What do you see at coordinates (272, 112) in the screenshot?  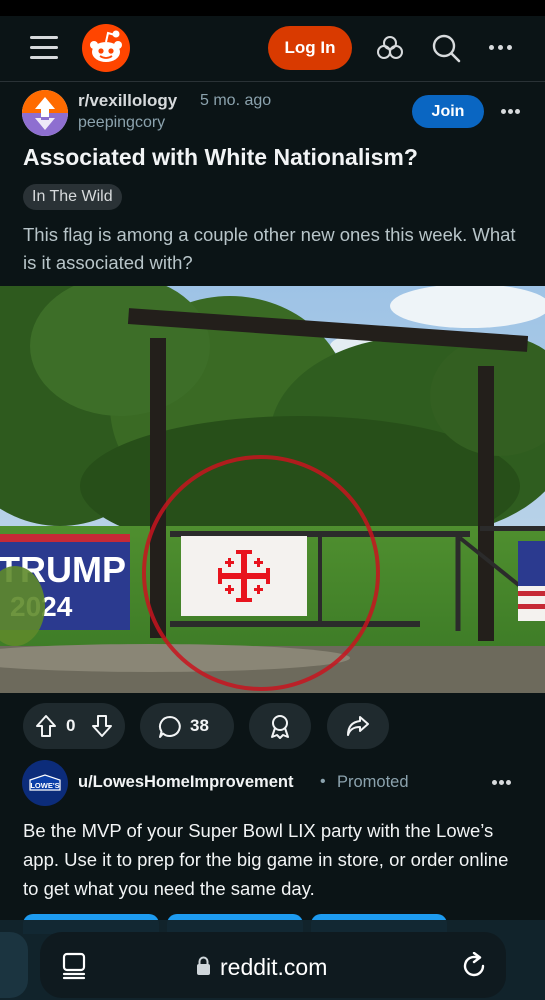 I see `post-header: r/vexillology 5 mo. ago peepingcory Join` at bounding box center [272, 112].